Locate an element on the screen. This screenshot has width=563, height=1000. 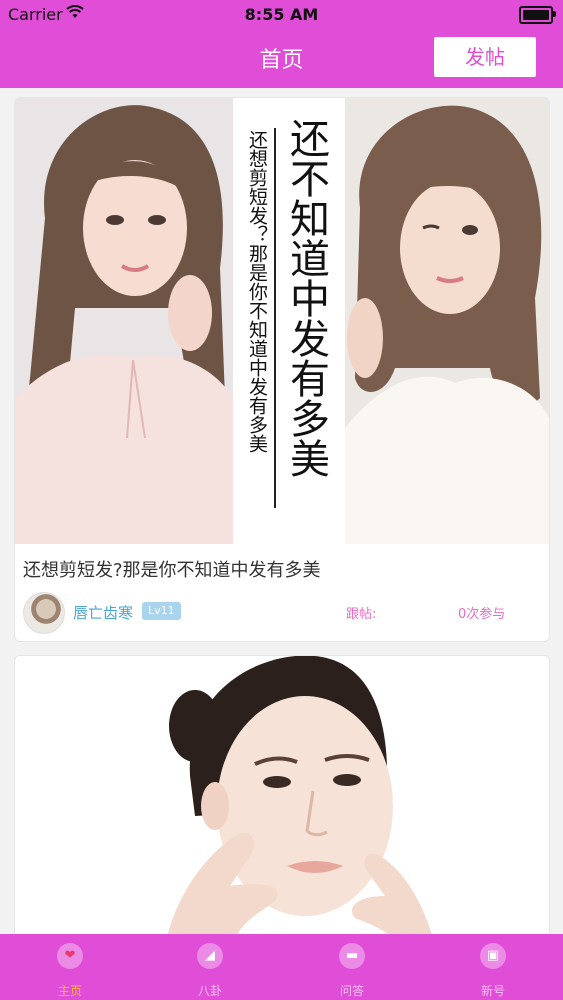
reply-label: 跟帖: is located at coordinates (361, 614).